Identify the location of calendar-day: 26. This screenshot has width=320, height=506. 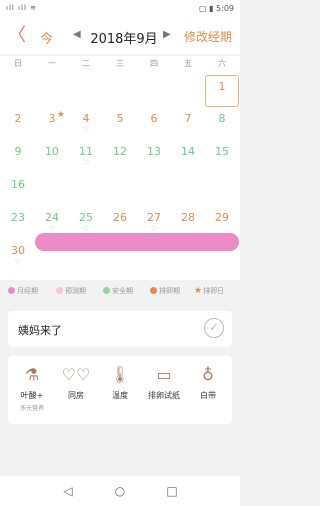
(120, 224).